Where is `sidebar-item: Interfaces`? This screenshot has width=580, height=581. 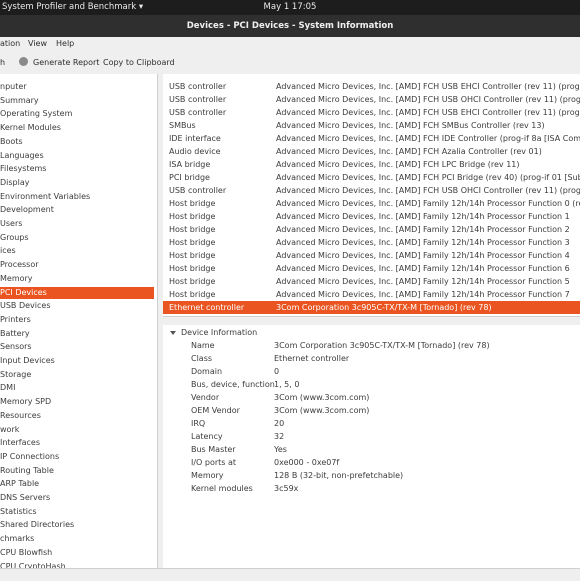 sidebar-item: Interfaces is located at coordinates (77, 443).